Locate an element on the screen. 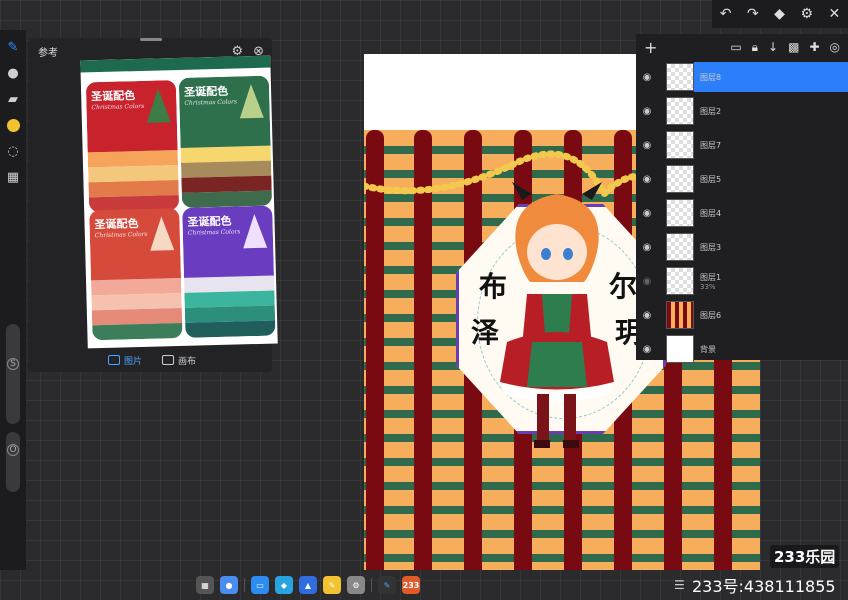  layers-icon: ◆ is located at coordinates (779, 14).